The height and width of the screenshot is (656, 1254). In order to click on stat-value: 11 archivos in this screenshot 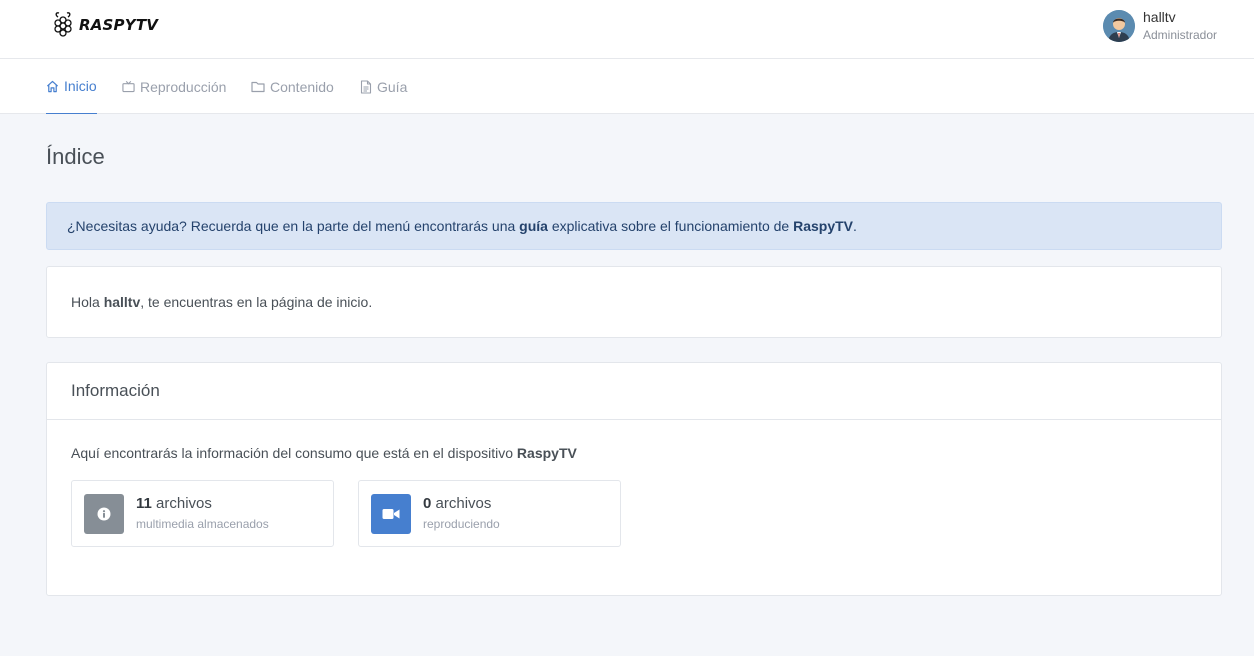, I will do `click(174, 503)`.